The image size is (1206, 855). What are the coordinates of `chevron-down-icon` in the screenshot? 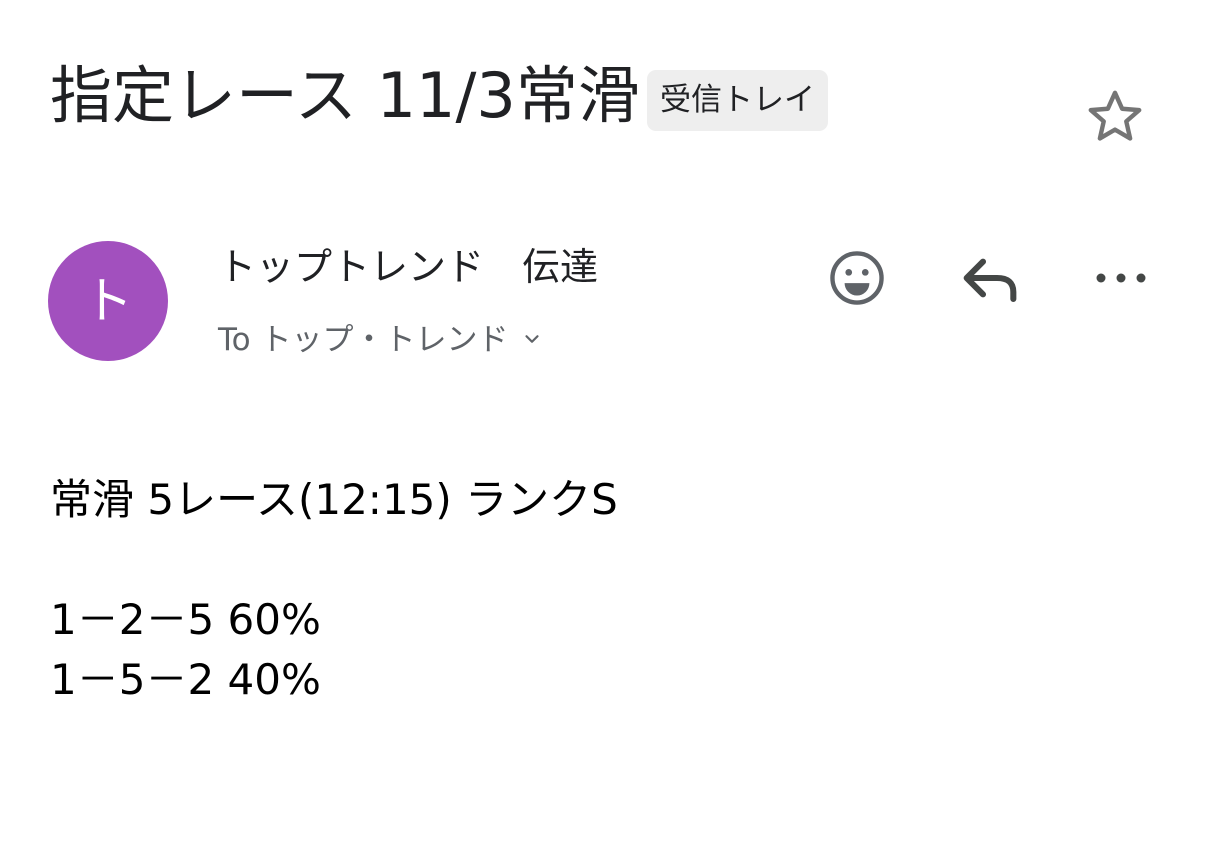 It's located at (531, 339).